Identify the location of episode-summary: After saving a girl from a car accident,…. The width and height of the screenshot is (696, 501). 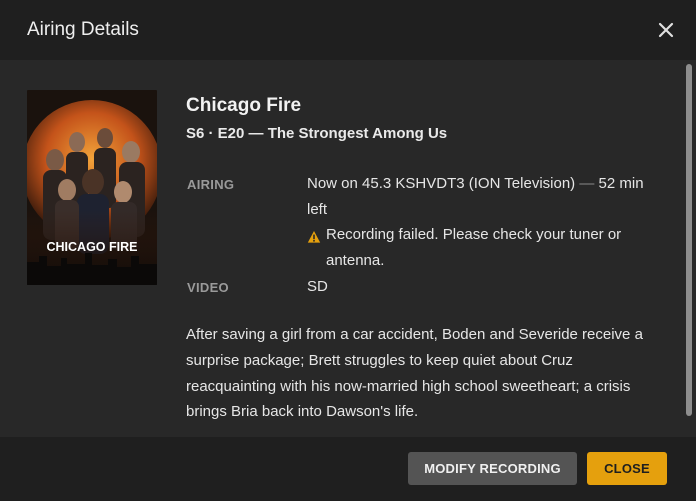
(414, 373).